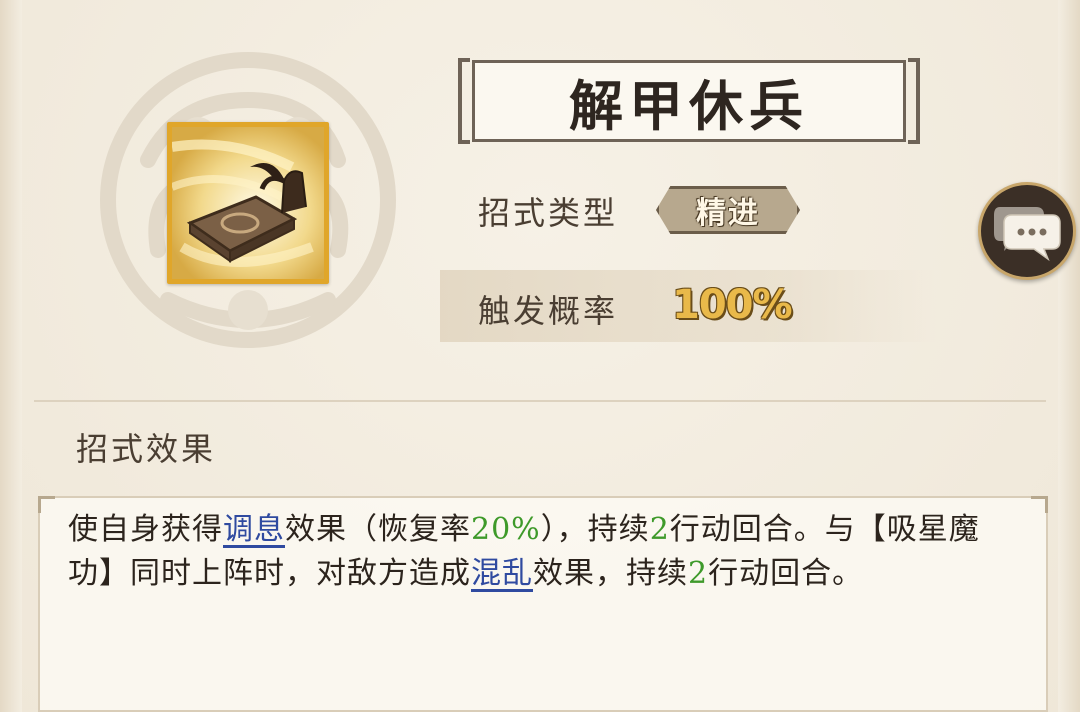 The height and width of the screenshot is (712, 1080). Describe the element at coordinates (732, 305) in the screenshot. I see `trigger-rate-value: 100%` at that location.